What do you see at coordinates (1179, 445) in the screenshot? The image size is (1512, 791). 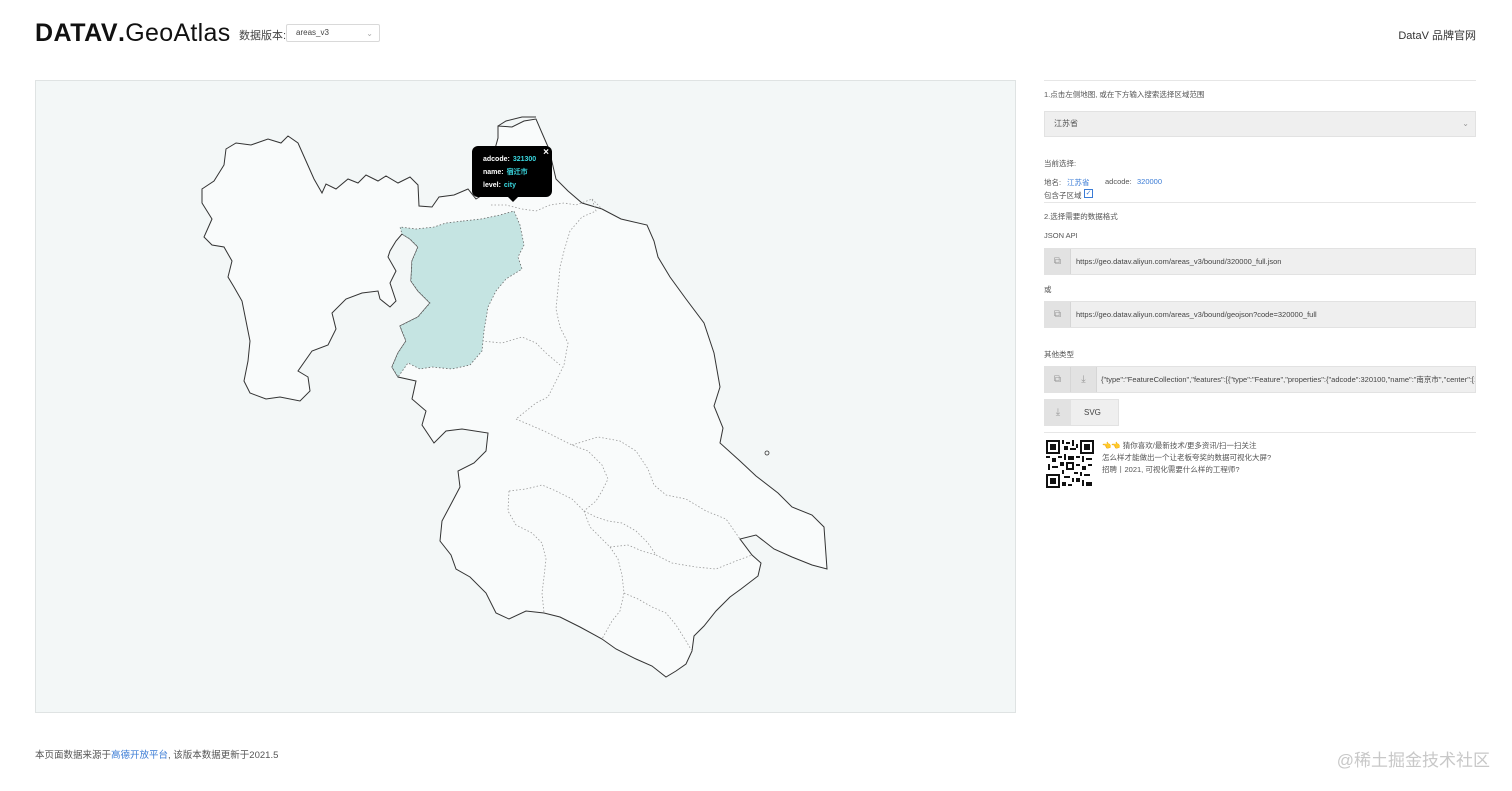 I see `promo-line-1: 👈👈 猜你喜欢/最新技术/更多资讯/扫一扫关注` at bounding box center [1179, 445].